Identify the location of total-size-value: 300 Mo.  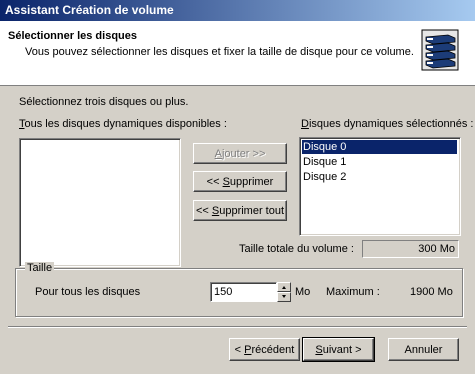
(410, 249).